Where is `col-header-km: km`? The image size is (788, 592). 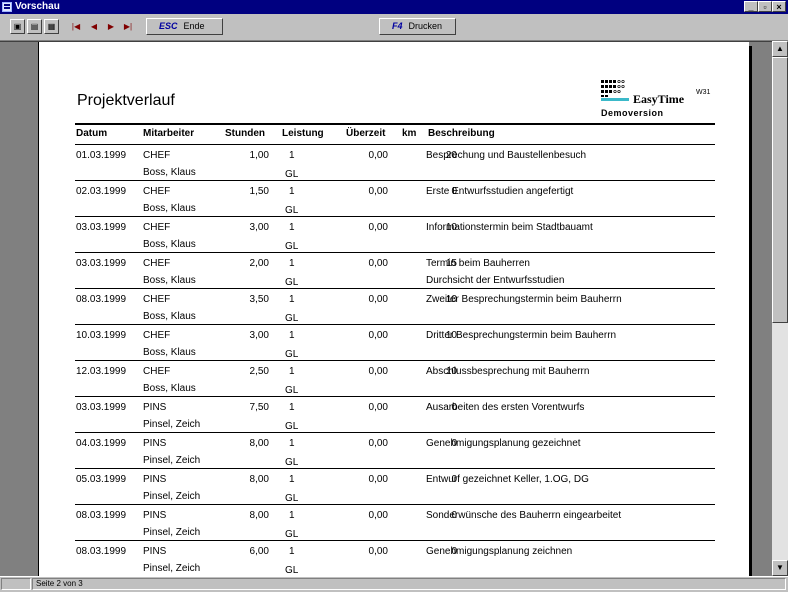 col-header-km: km is located at coordinates (409, 133).